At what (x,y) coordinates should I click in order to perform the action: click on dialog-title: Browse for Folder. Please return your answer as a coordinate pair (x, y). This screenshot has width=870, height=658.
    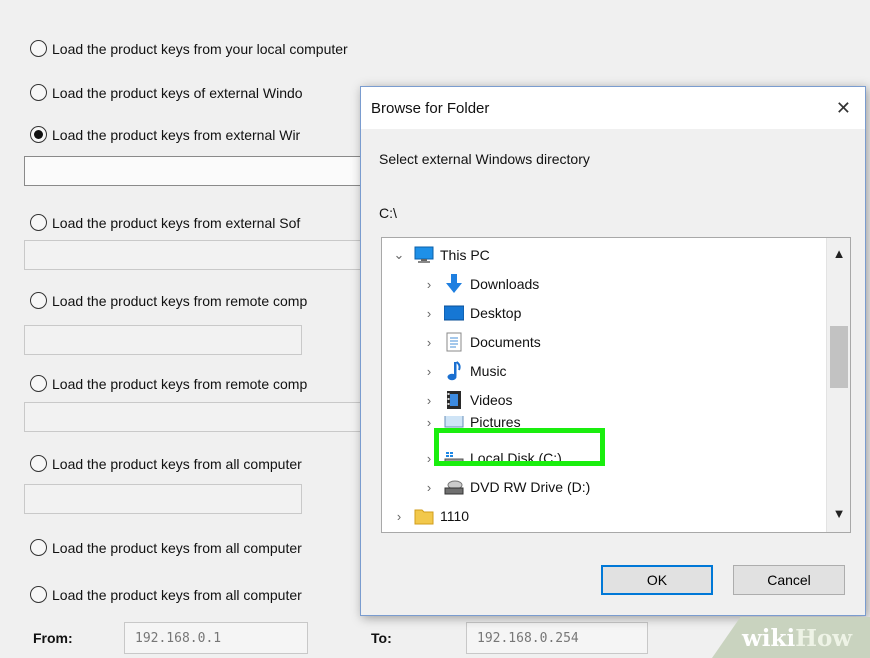
    Looking at the image, I should click on (430, 108).